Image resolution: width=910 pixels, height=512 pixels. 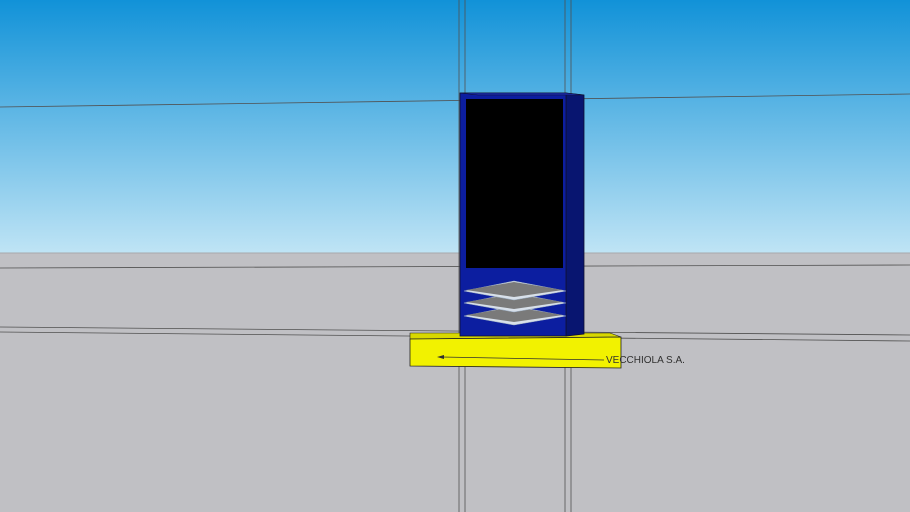 I want to click on base-block, so click(x=515, y=352).